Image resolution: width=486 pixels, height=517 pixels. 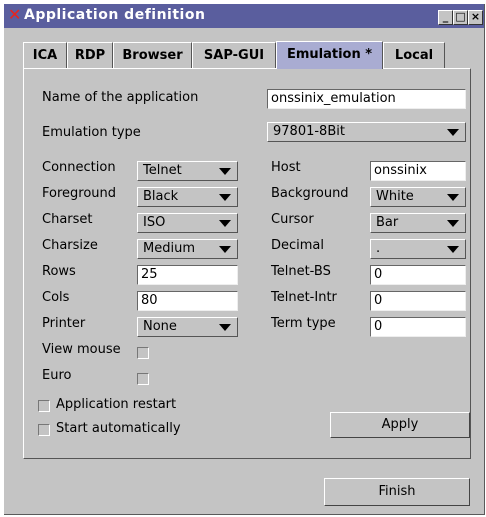 What do you see at coordinates (15, 14) in the screenshot?
I see `app-x-icon: ✕` at bounding box center [15, 14].